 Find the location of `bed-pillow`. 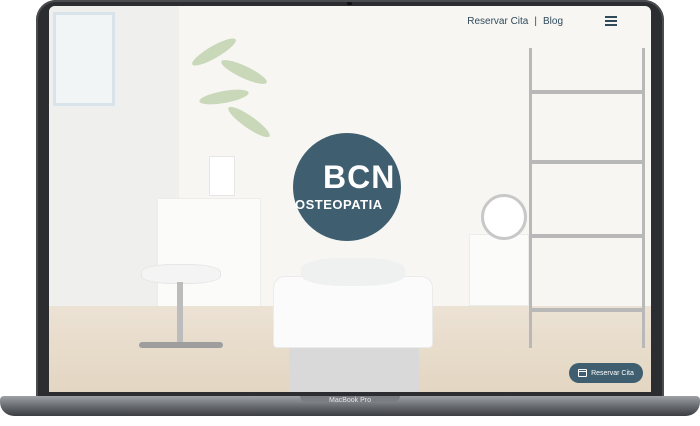

bed-pillow is located at coordinates (353, 272).